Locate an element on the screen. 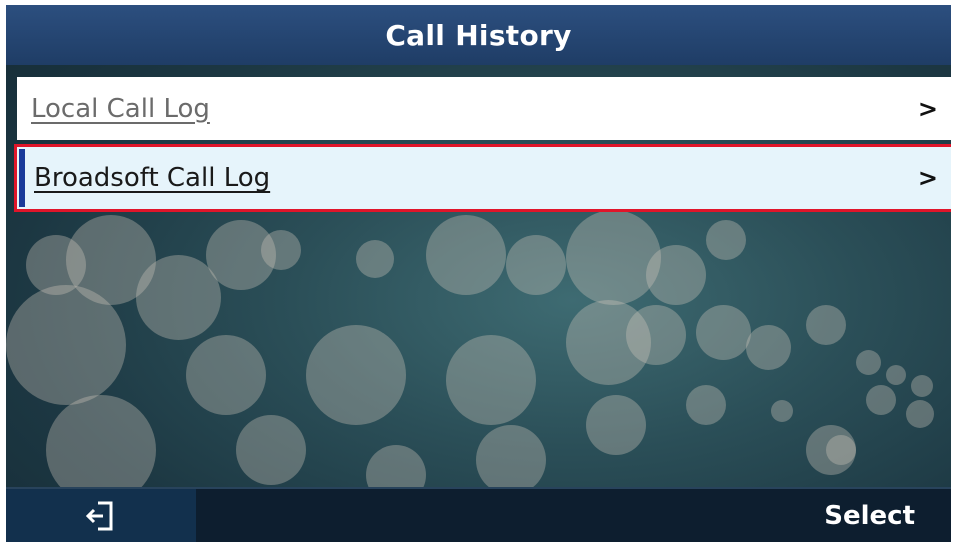 This screenshot has width=957, height=547. exit-icon is located at coordinates (99, 515).